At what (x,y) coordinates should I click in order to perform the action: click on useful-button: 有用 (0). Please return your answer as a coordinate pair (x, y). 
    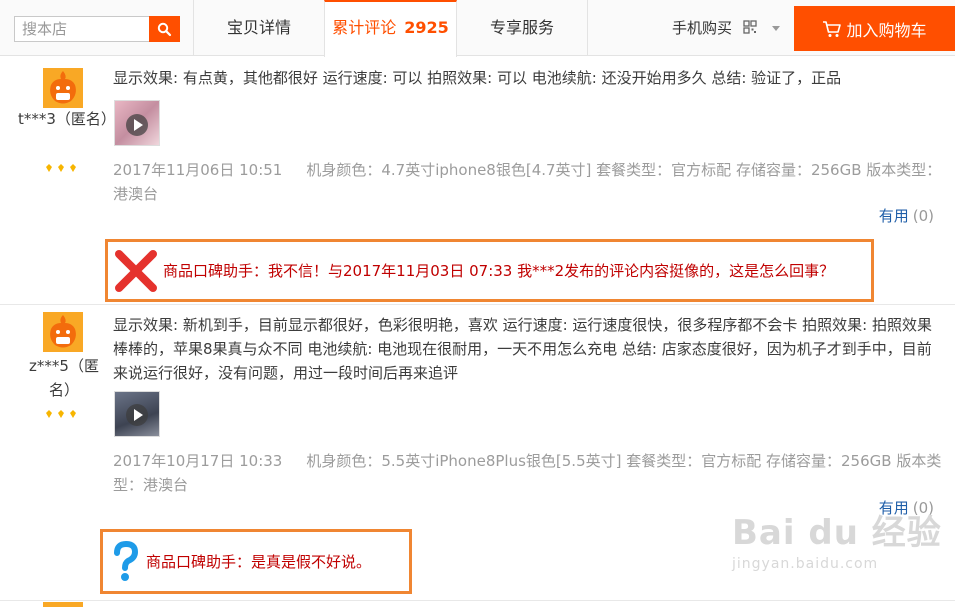
    Looking at the image, I should click on (906, 215).